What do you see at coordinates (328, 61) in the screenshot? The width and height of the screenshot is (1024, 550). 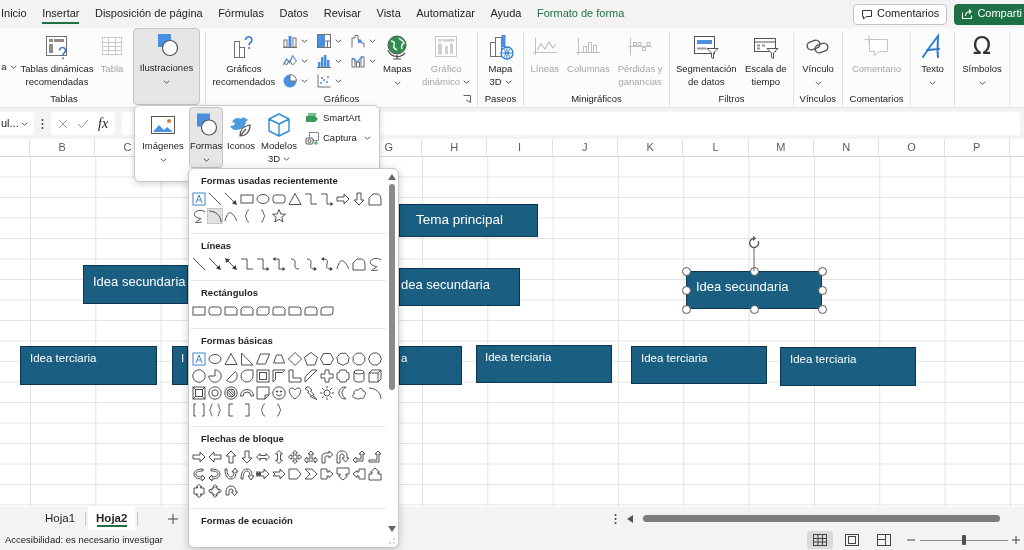 I see `statistic-chart-button` at bounding box center [328, 61].